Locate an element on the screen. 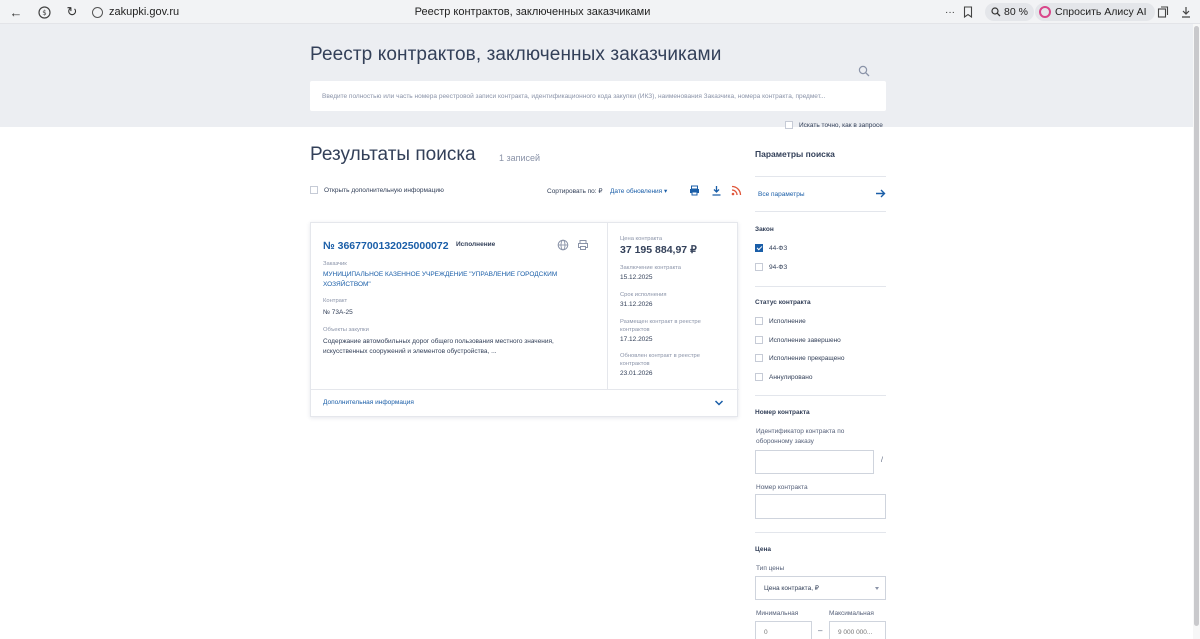  law-option-44fz: 44-ФЗ is located at coordinates (771, 248).